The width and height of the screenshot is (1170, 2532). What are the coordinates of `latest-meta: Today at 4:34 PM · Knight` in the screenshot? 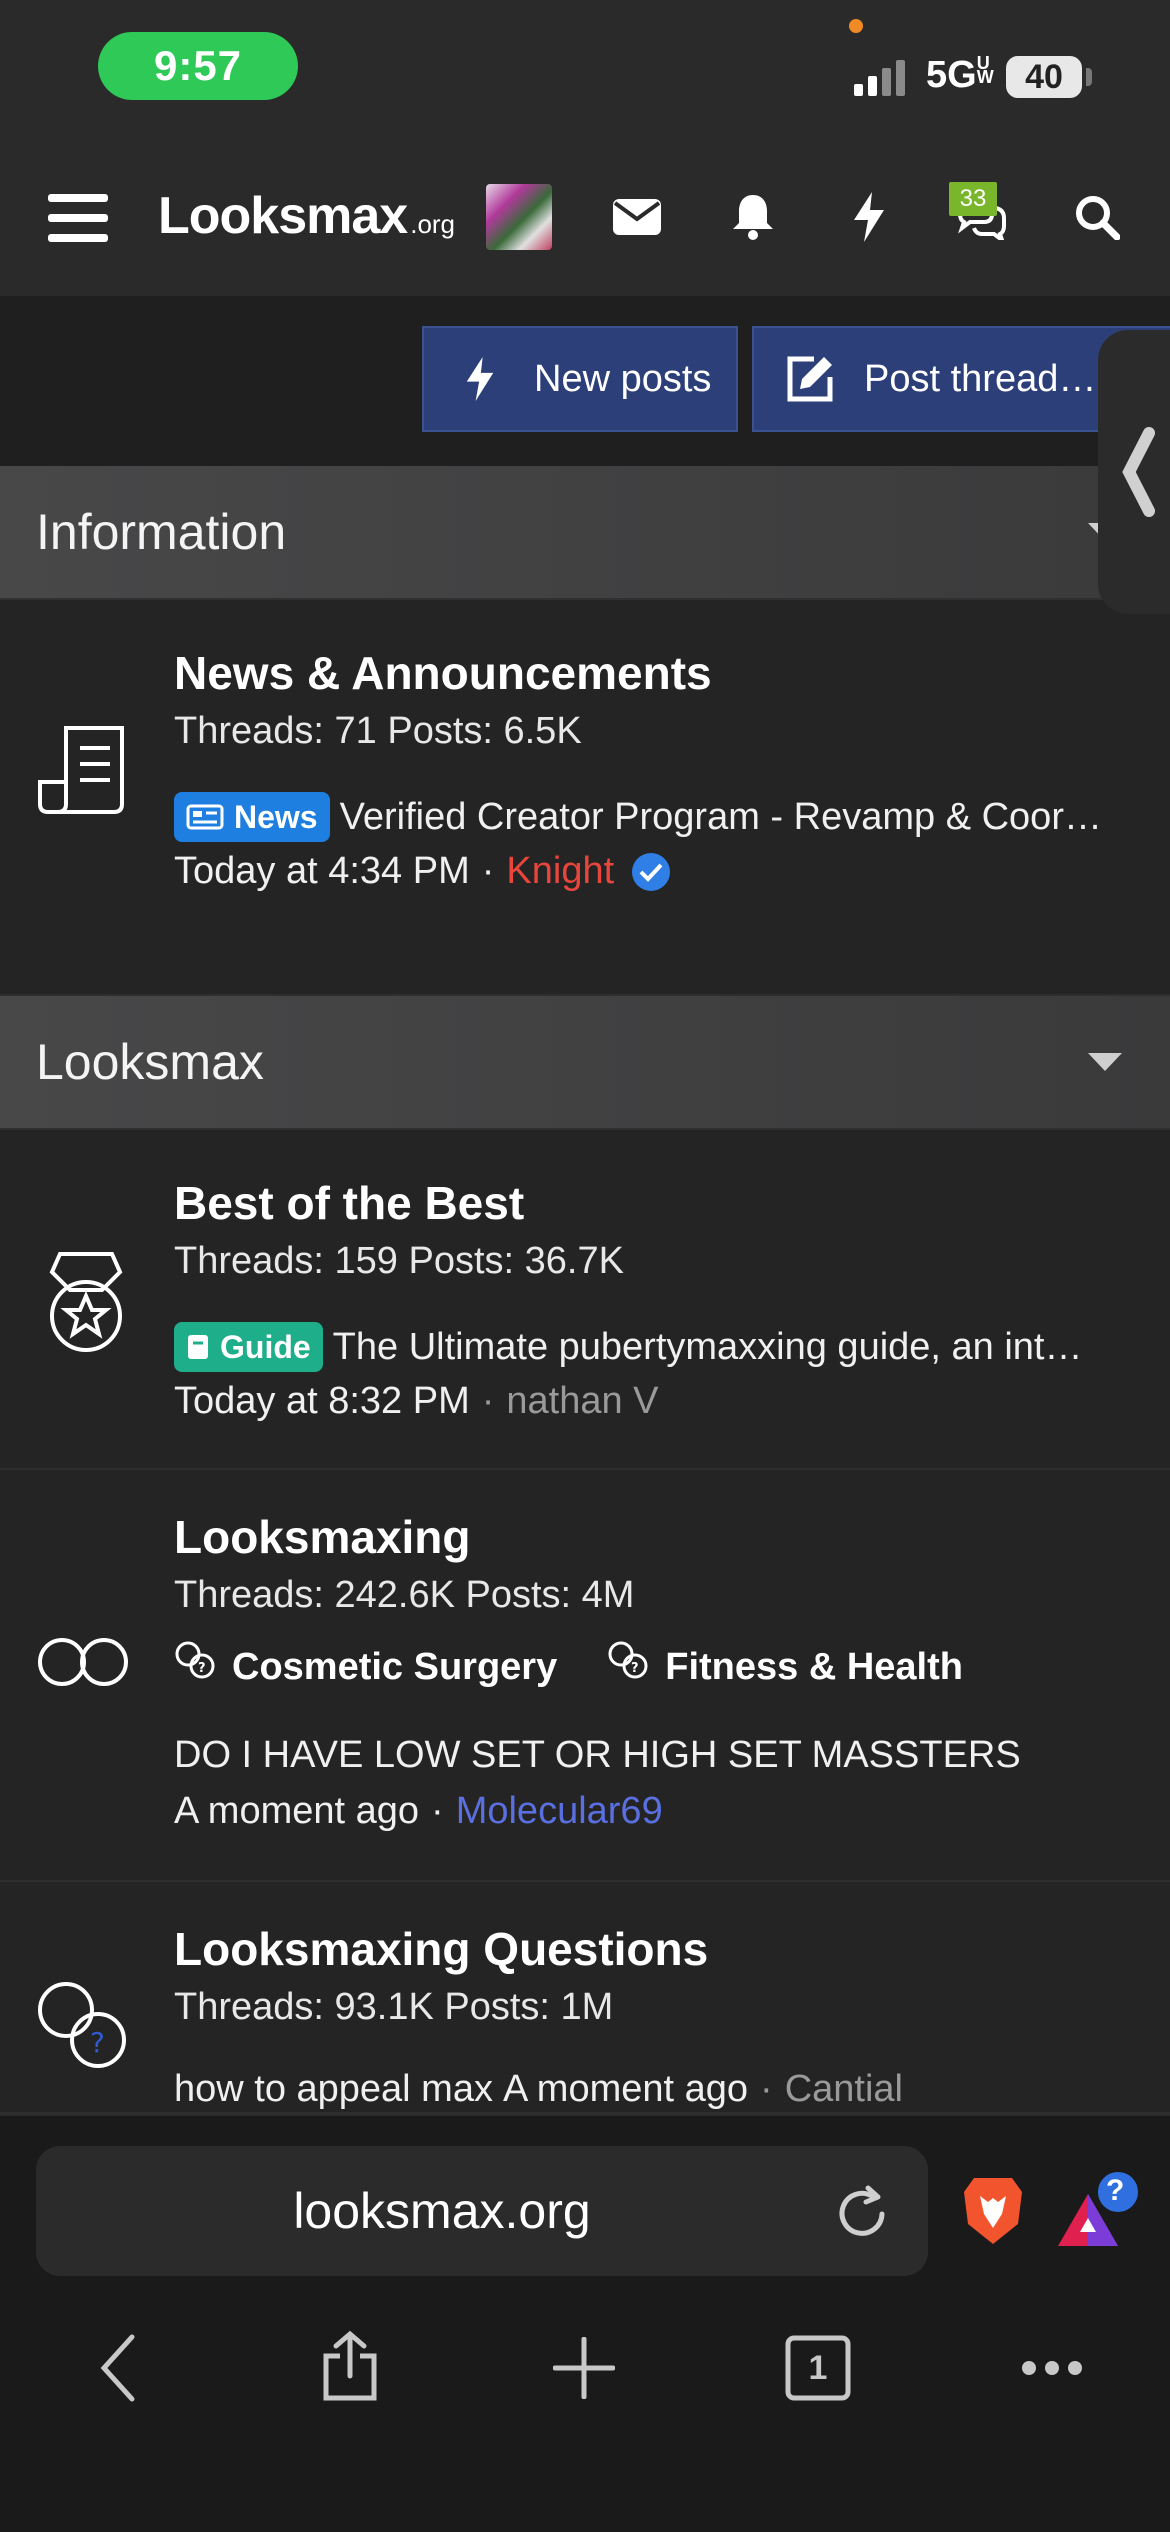 It's located at (423, 871).